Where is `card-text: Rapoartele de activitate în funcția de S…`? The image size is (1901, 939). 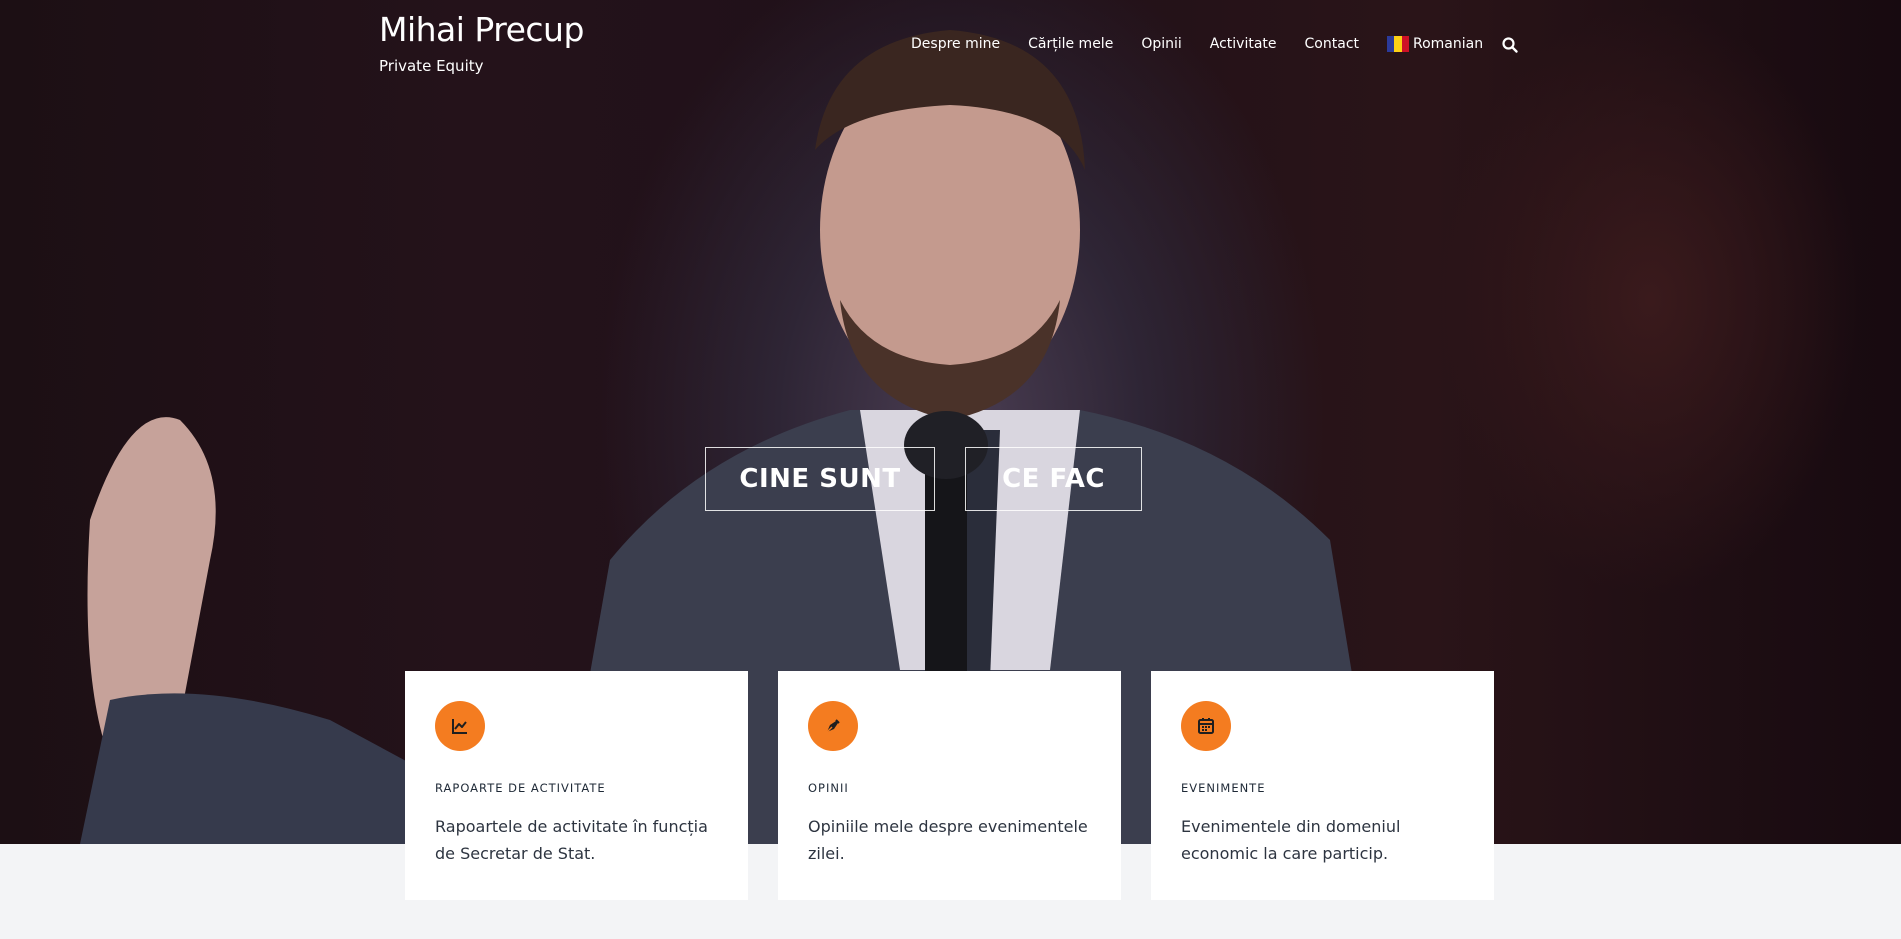 card-text: Rapoartele de activitate în funcția de S… is located at coordinates (571, 840).